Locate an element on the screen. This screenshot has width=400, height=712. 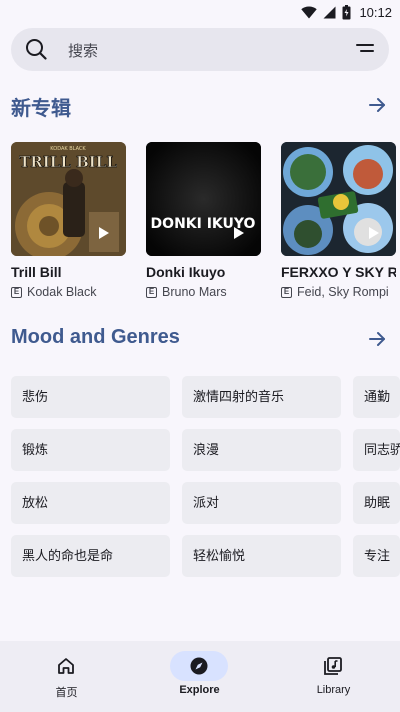
album-card: FERXXO Y SKY R E Feid, Sky Rompi is located at coordinates (338, 220).